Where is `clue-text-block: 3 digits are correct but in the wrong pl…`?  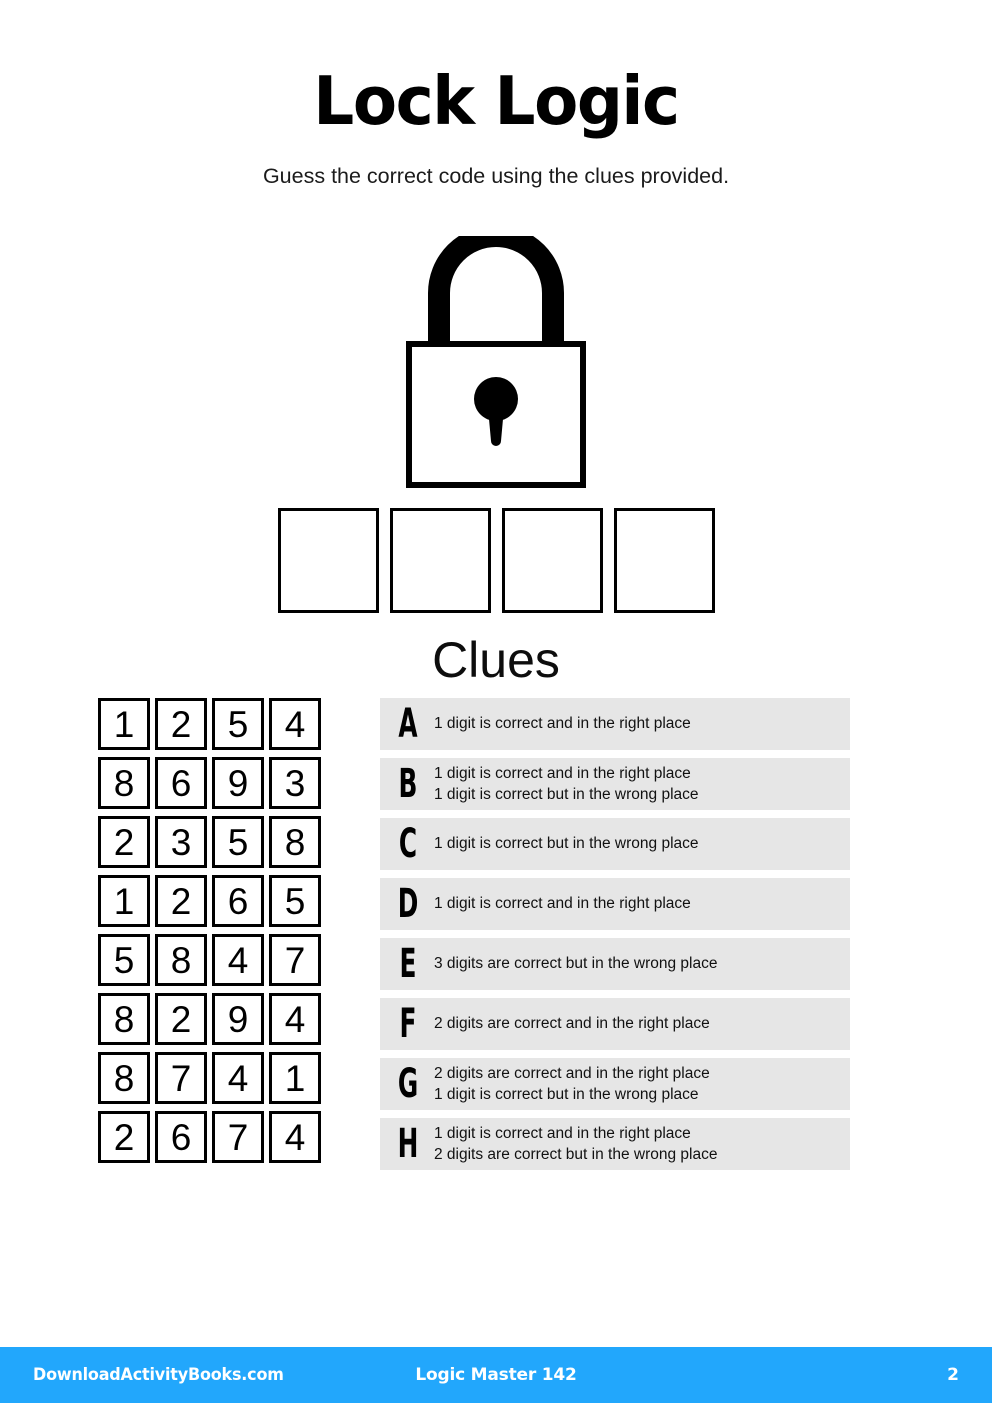
clue-text-block: 3 digits are correct but in the wrong pl… is located at coordinates (639, 964).